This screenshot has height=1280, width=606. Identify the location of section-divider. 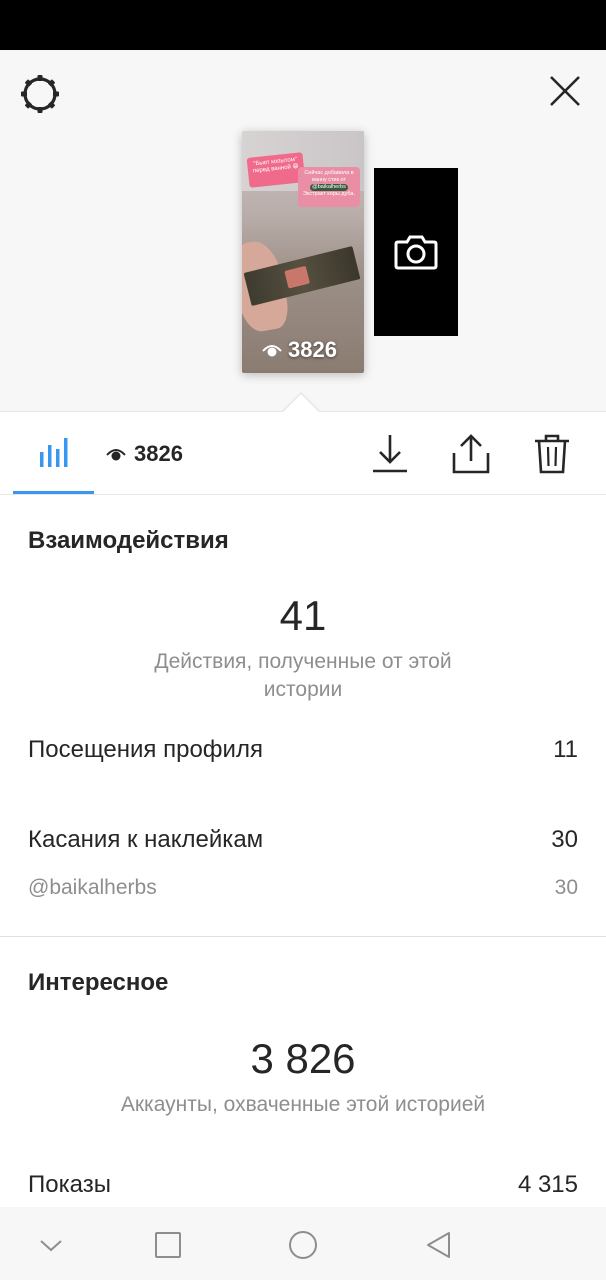
(303, 936).